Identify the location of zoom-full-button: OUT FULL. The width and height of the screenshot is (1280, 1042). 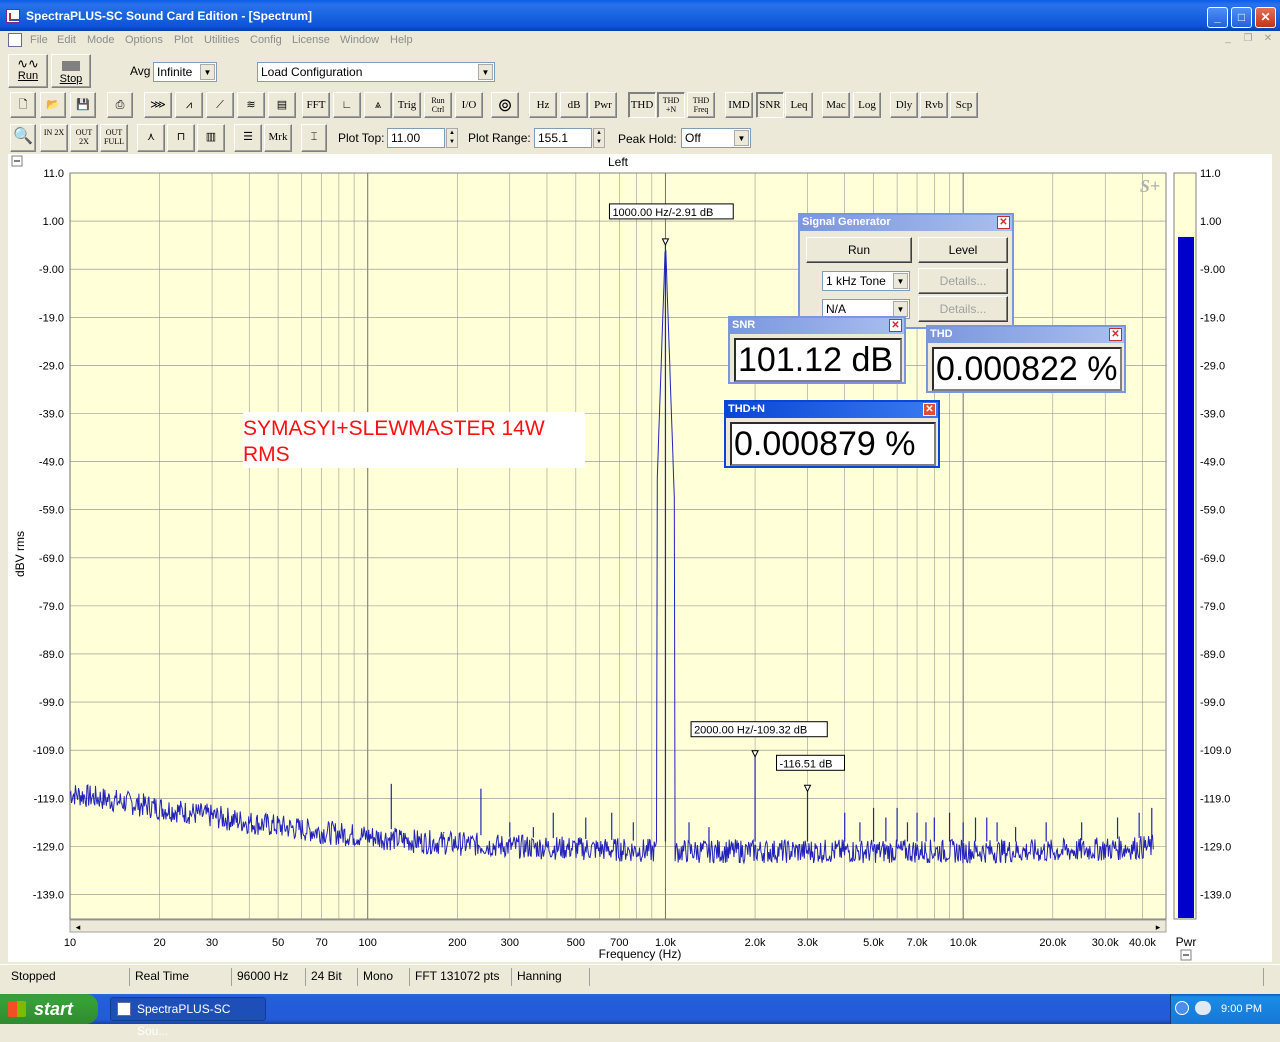
(114, 138).